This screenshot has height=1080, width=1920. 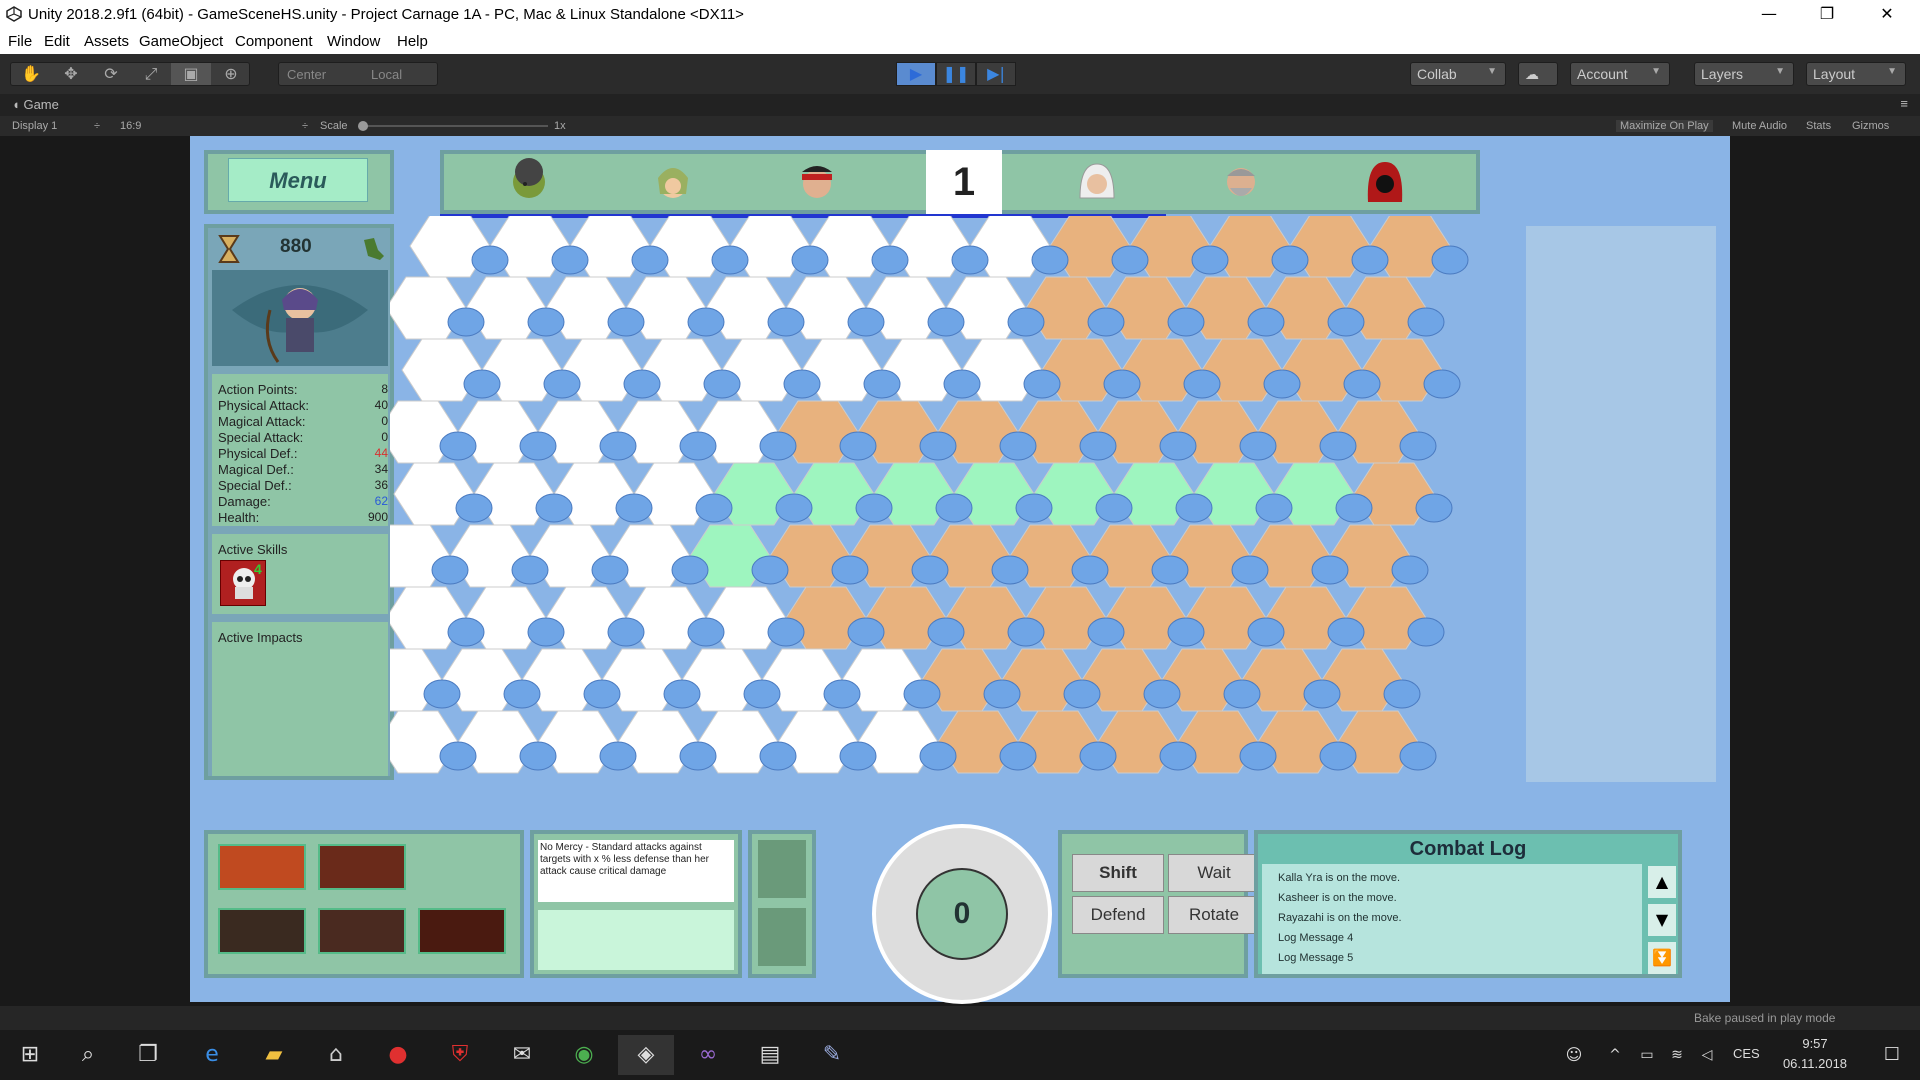 What do you see at coordinates (1769, 15) in the screenshot?
I see `minimize-button: —` at bounding box center [1769, 15].